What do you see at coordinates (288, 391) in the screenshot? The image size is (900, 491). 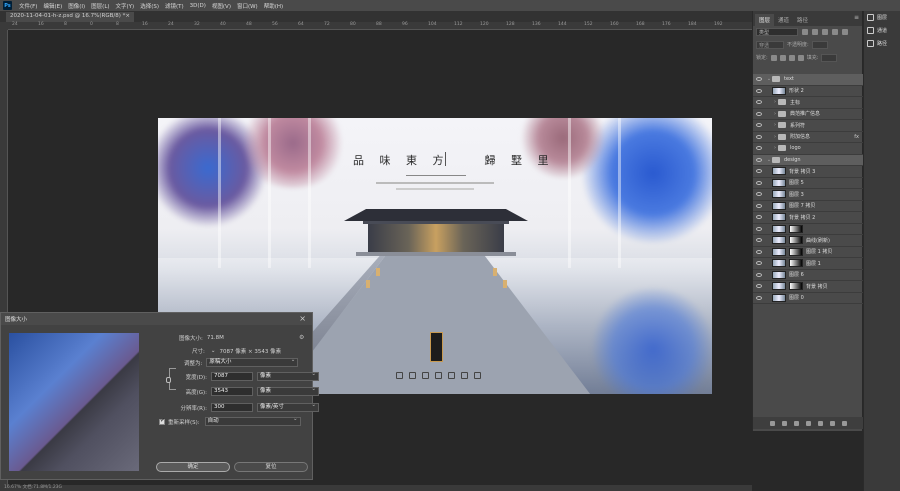 I see `height-unit-select: 像素` at bounding box center [288, 391].